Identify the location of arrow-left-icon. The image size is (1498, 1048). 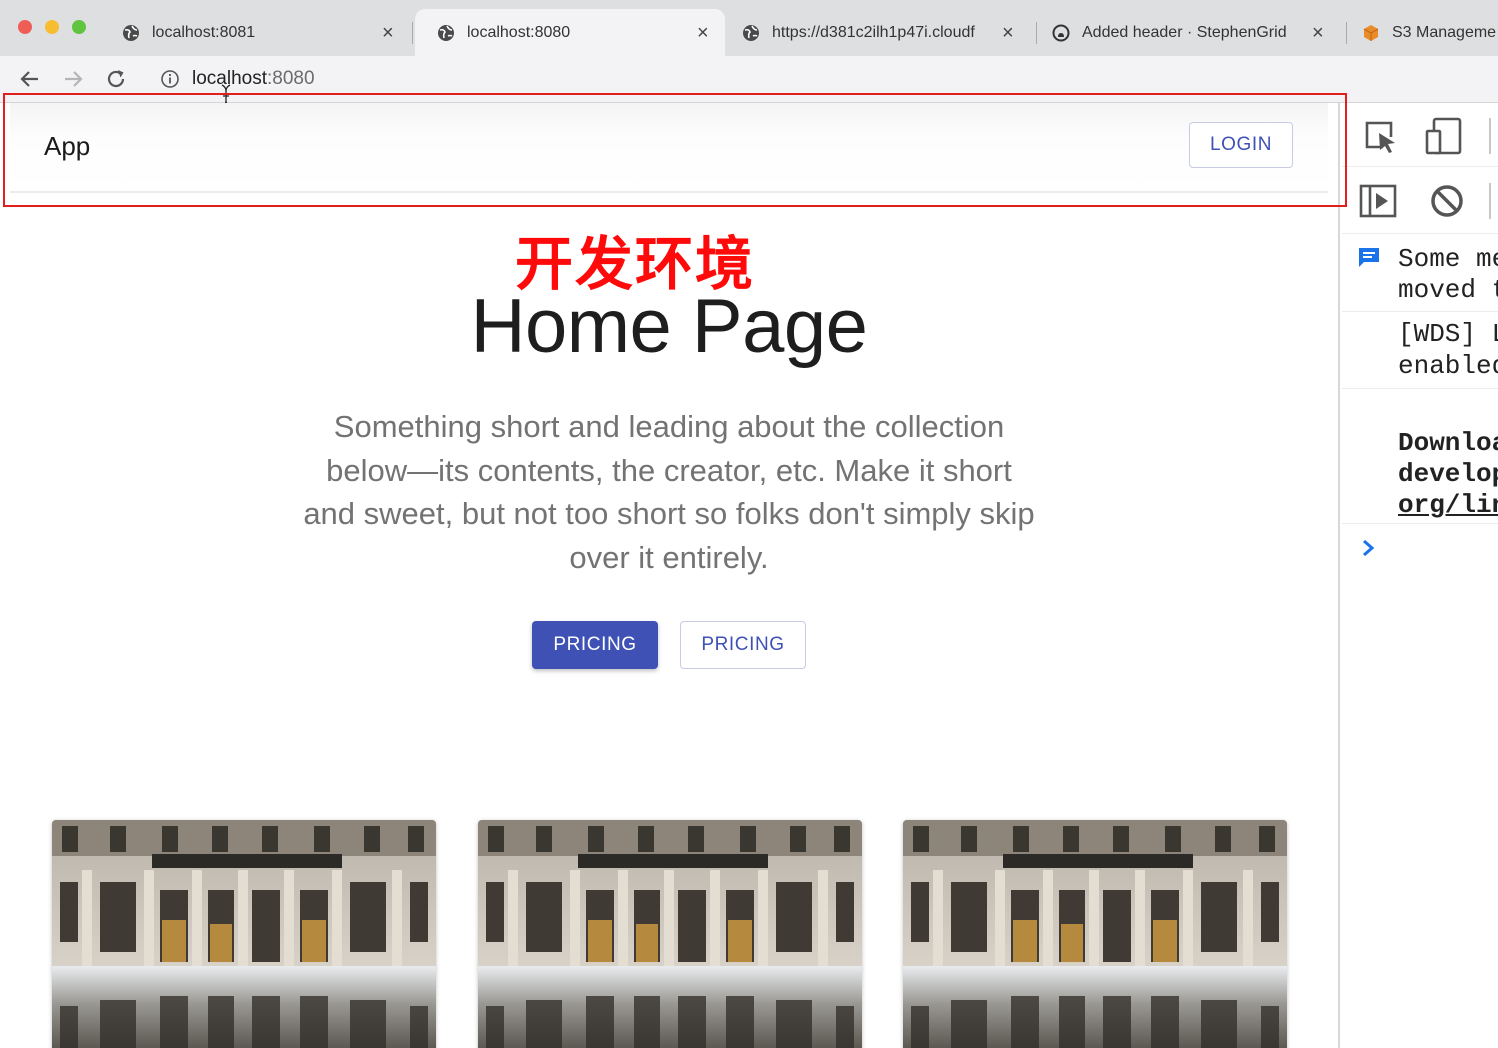
(29, 79).